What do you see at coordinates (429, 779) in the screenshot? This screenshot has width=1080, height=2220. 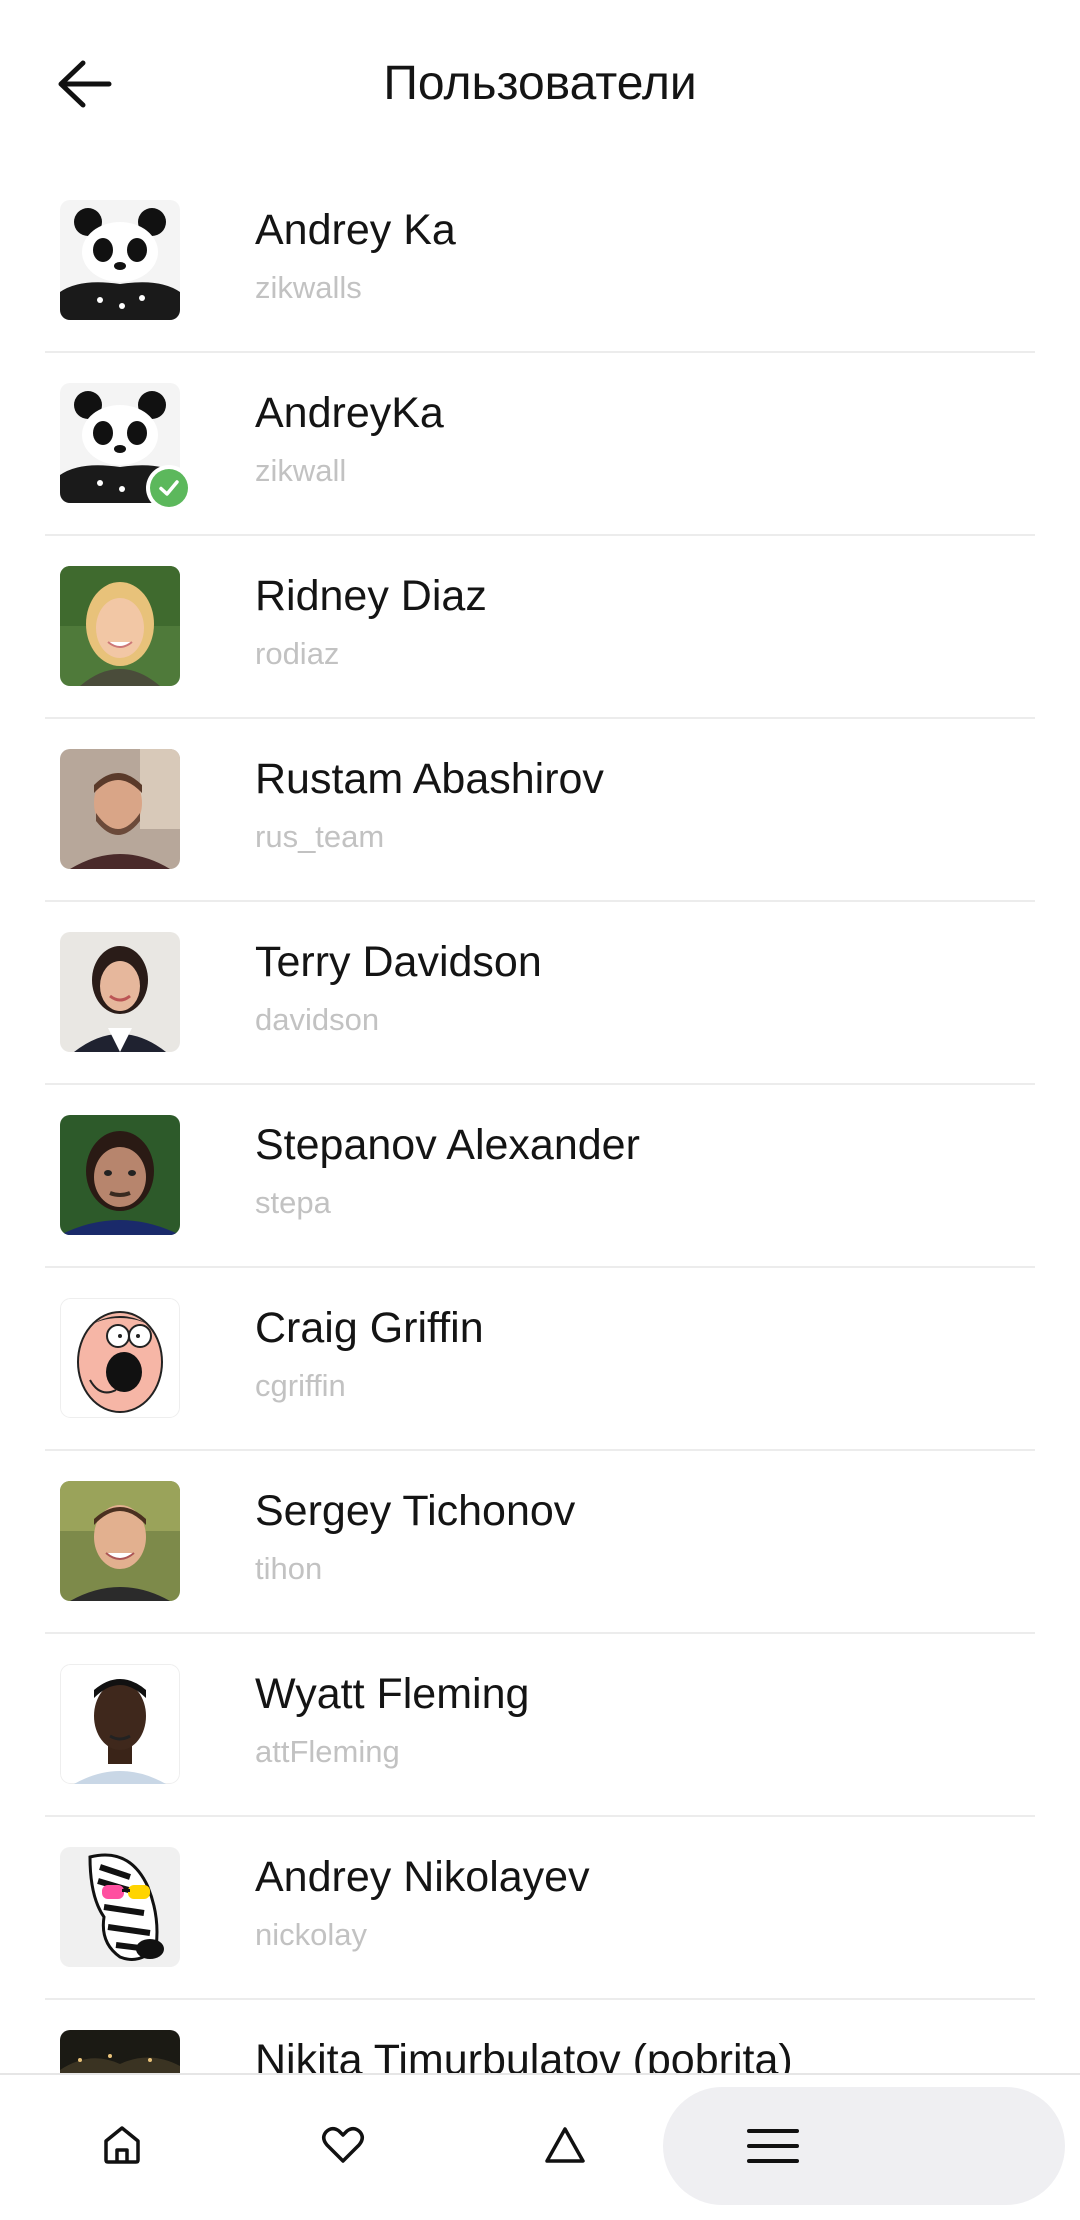 I see `user-name: Rustam Abashirov` at bounding box center [429, 779].